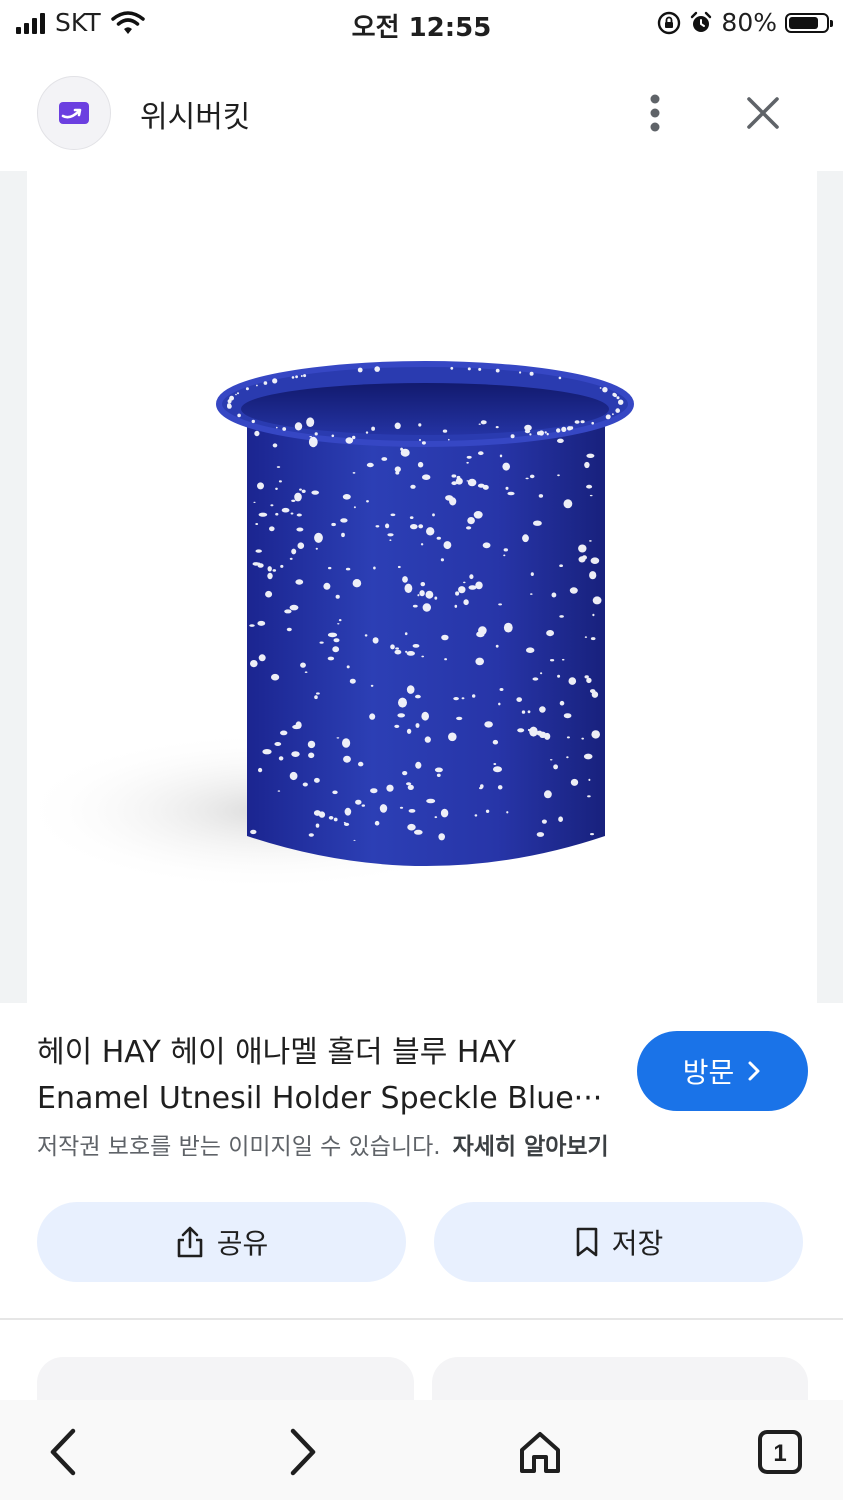 This screenshot has width=843, height=1500. I want to click on home-icon, so click(540, 1452).